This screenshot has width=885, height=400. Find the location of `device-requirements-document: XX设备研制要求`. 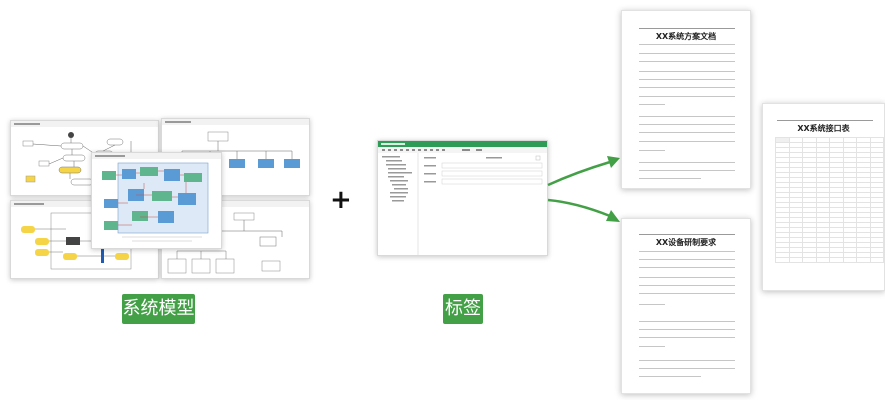

device-requirements-document: XX设备研制要求 is located at coordinates (686, 306).